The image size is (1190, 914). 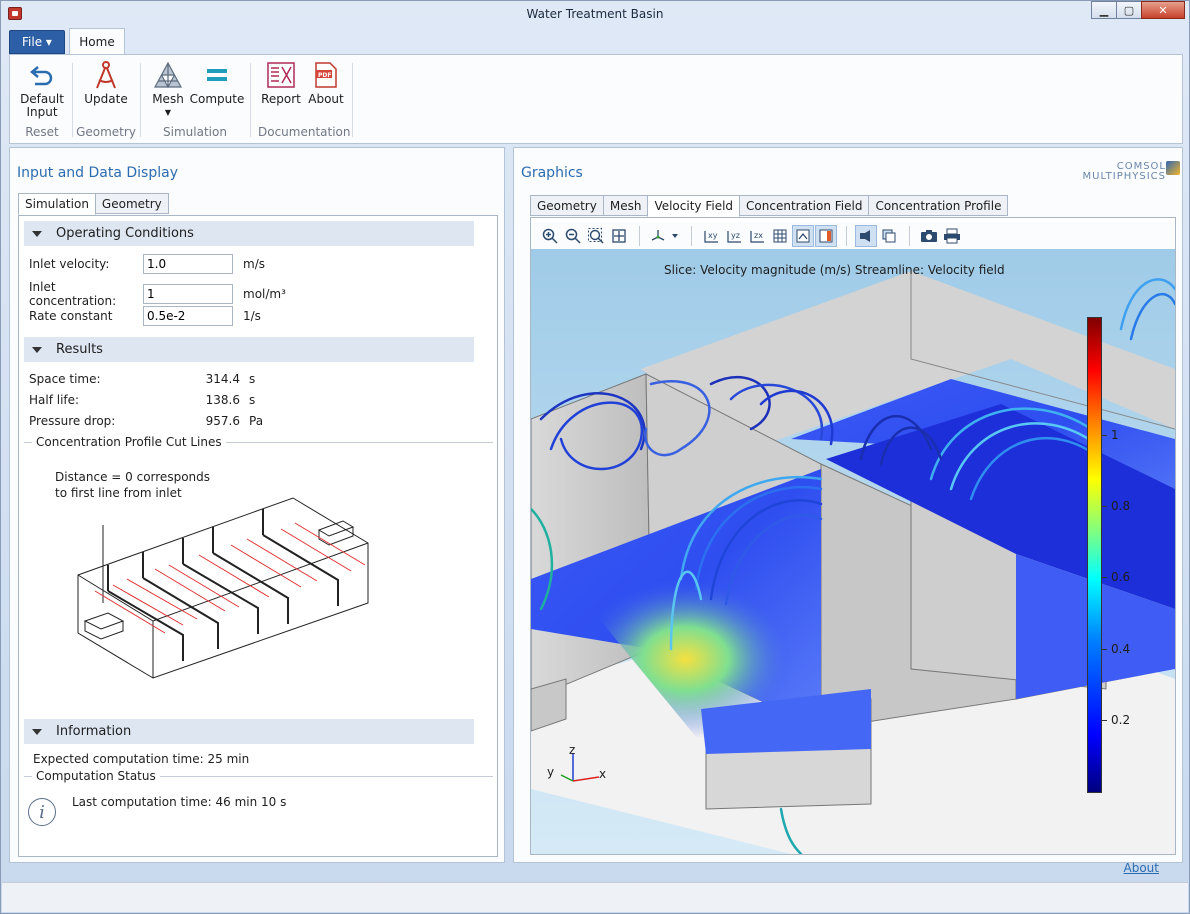 What do you see at coordinates (222, 421) in the screenshot?
I see `result-value: 957.6` at bounding box center [222, 421].